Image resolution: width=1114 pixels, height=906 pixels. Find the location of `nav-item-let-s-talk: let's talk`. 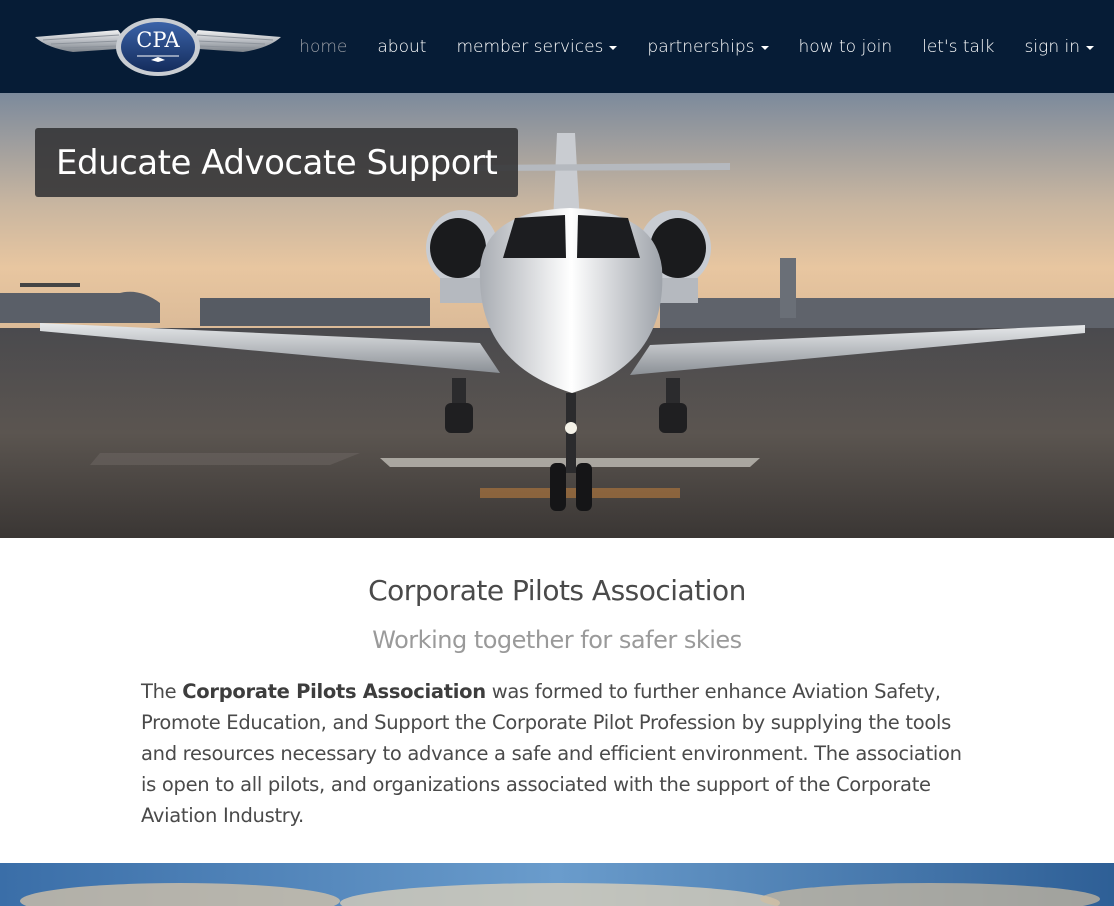

nav-item-let-s-talk: let's talk is located at coordinates (958, 47).